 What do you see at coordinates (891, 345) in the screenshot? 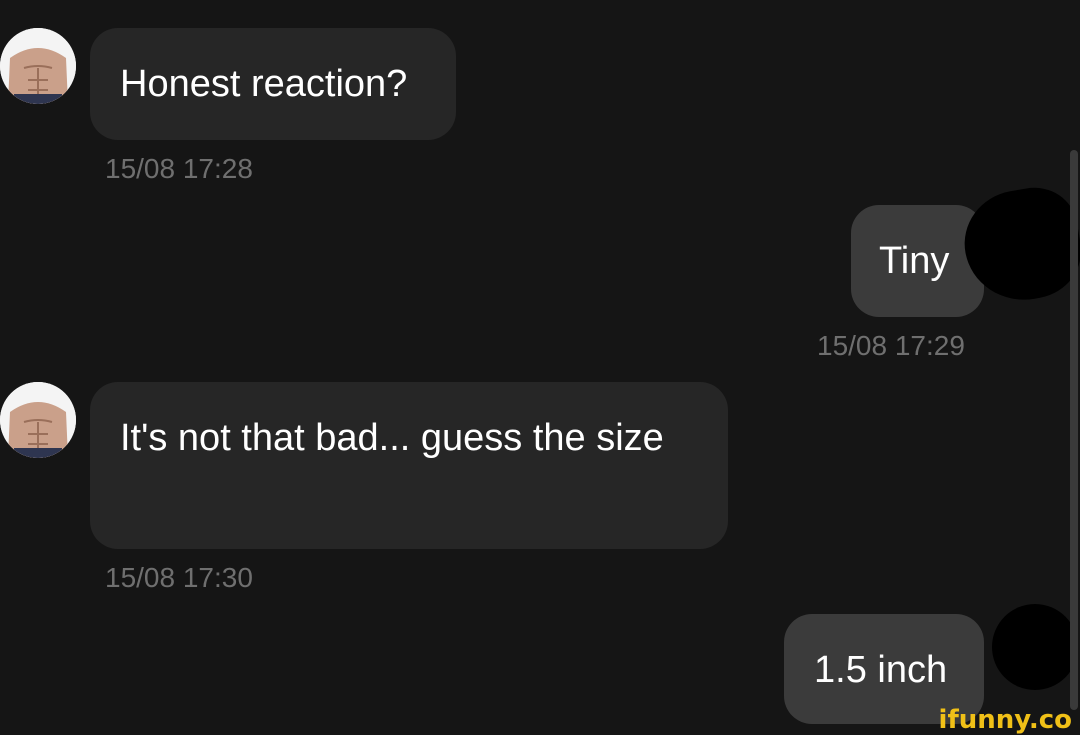
I see `message-timestamp: 15/08 17:29` at bounding box center [891, 345].